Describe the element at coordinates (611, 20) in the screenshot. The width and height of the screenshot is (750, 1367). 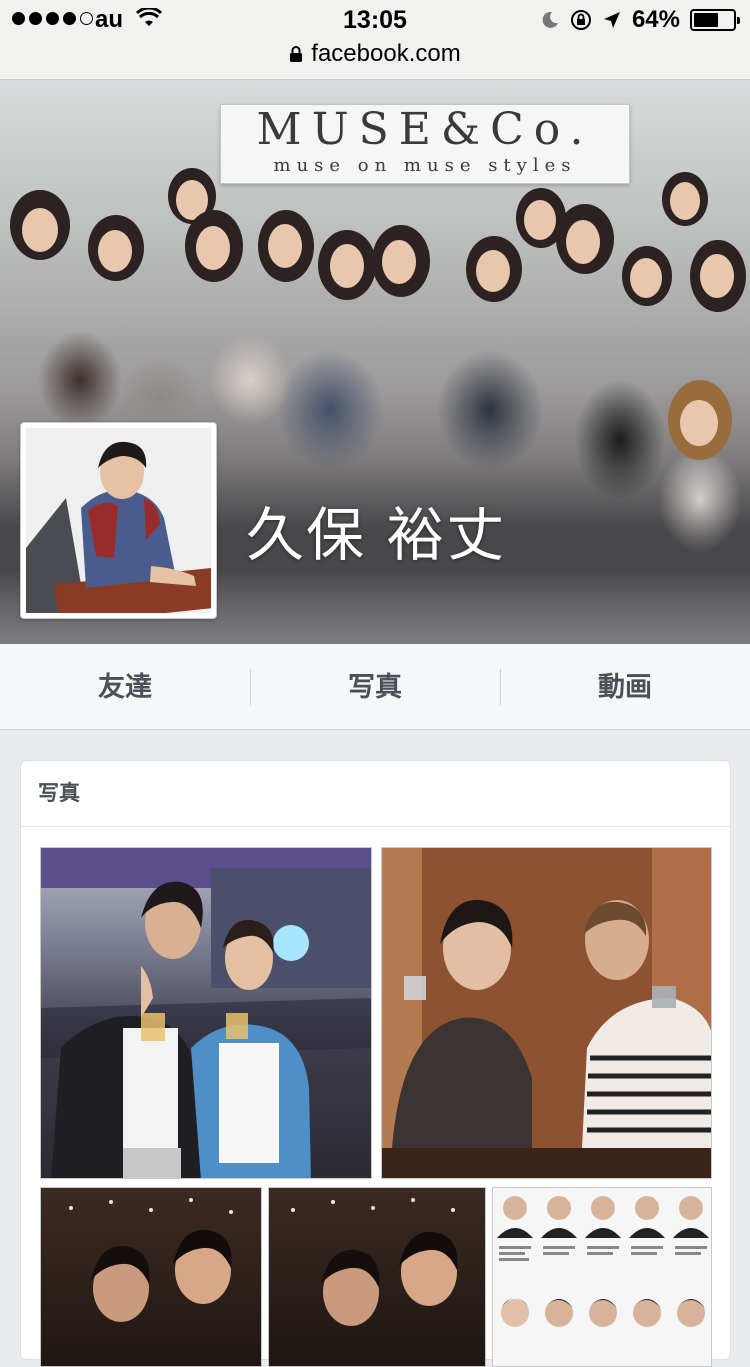
I see `location-arrow-icon` at that location.